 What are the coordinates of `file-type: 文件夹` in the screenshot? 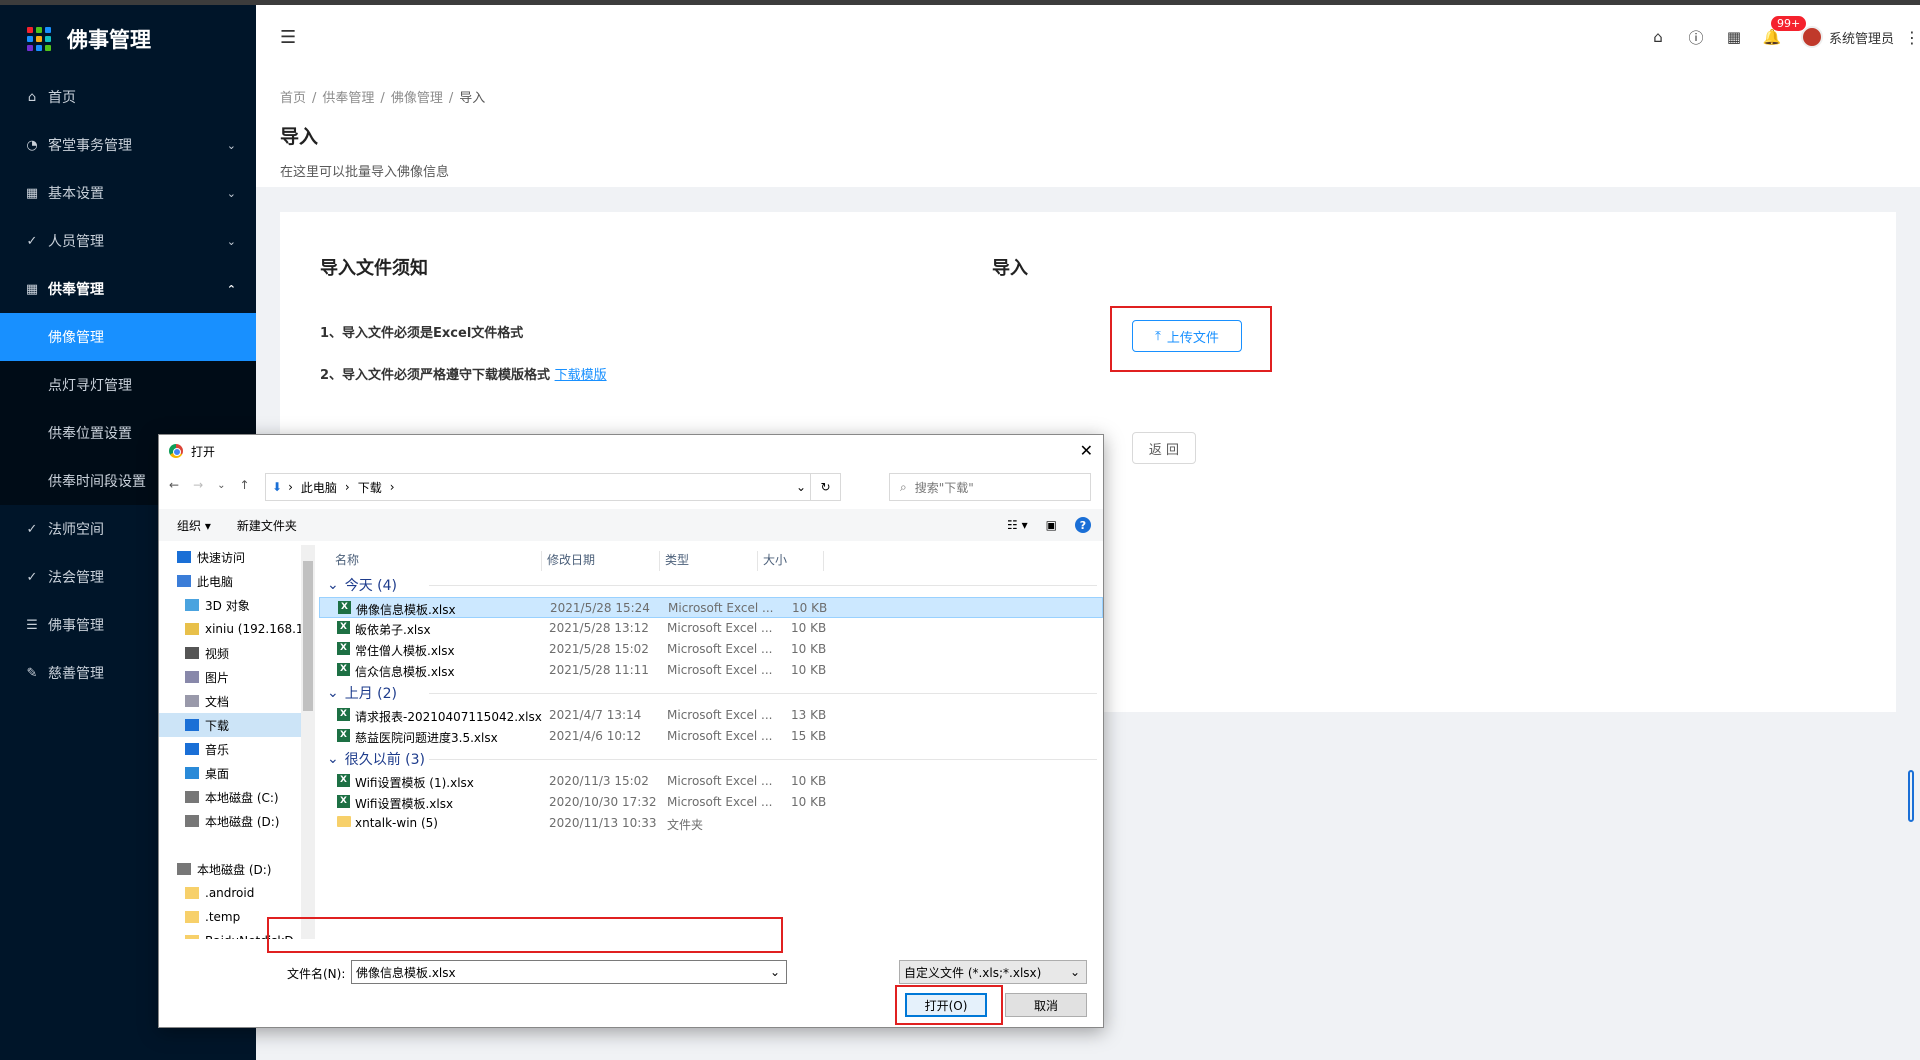 It's located at (685, 825).